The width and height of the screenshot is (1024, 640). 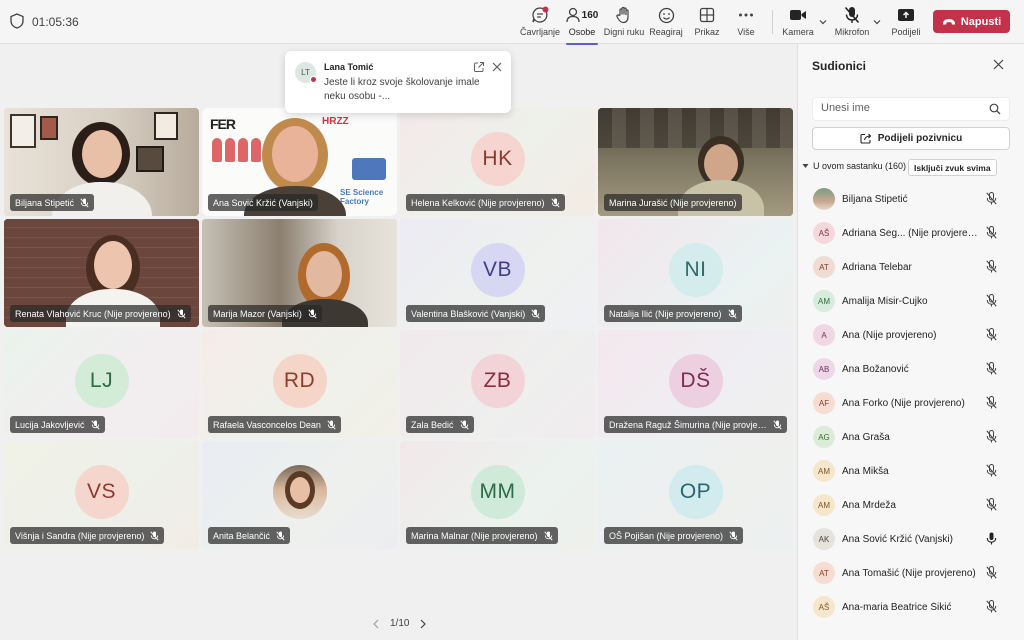 I want to click on mute-all-button: Isključi zvuk svima, so click(x=952, y=167).